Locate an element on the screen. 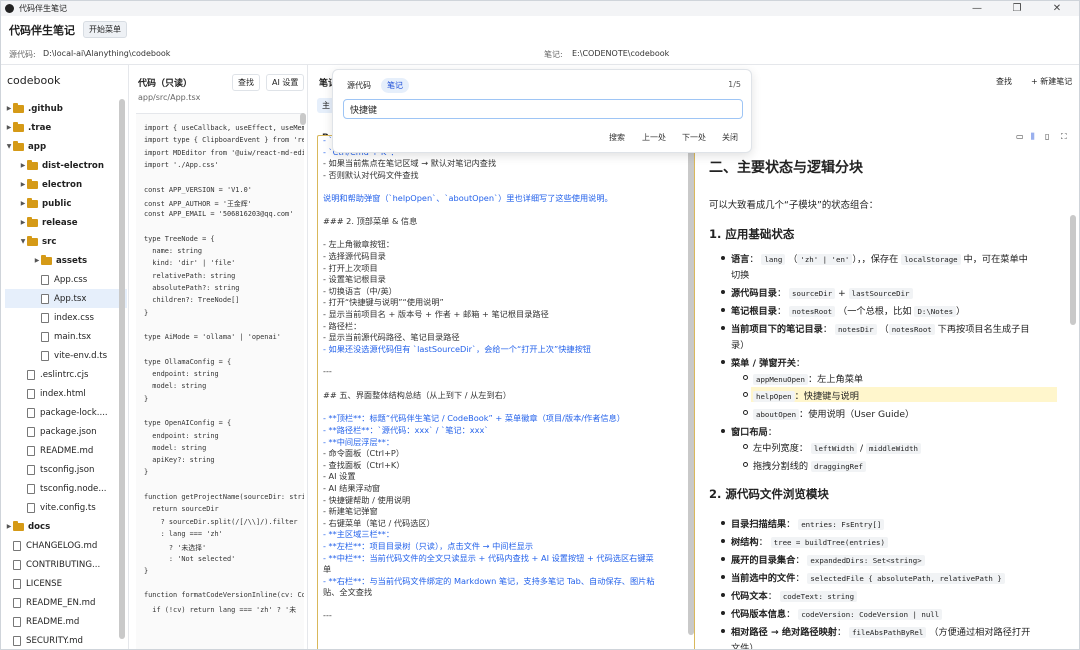 The width and height of the screenshot is (1080, 650). sub-bullet is located at coordinates (745, 377).